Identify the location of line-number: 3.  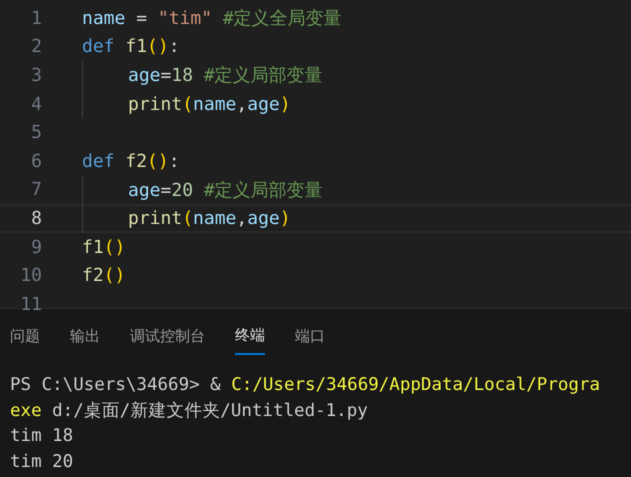
(36, 75).